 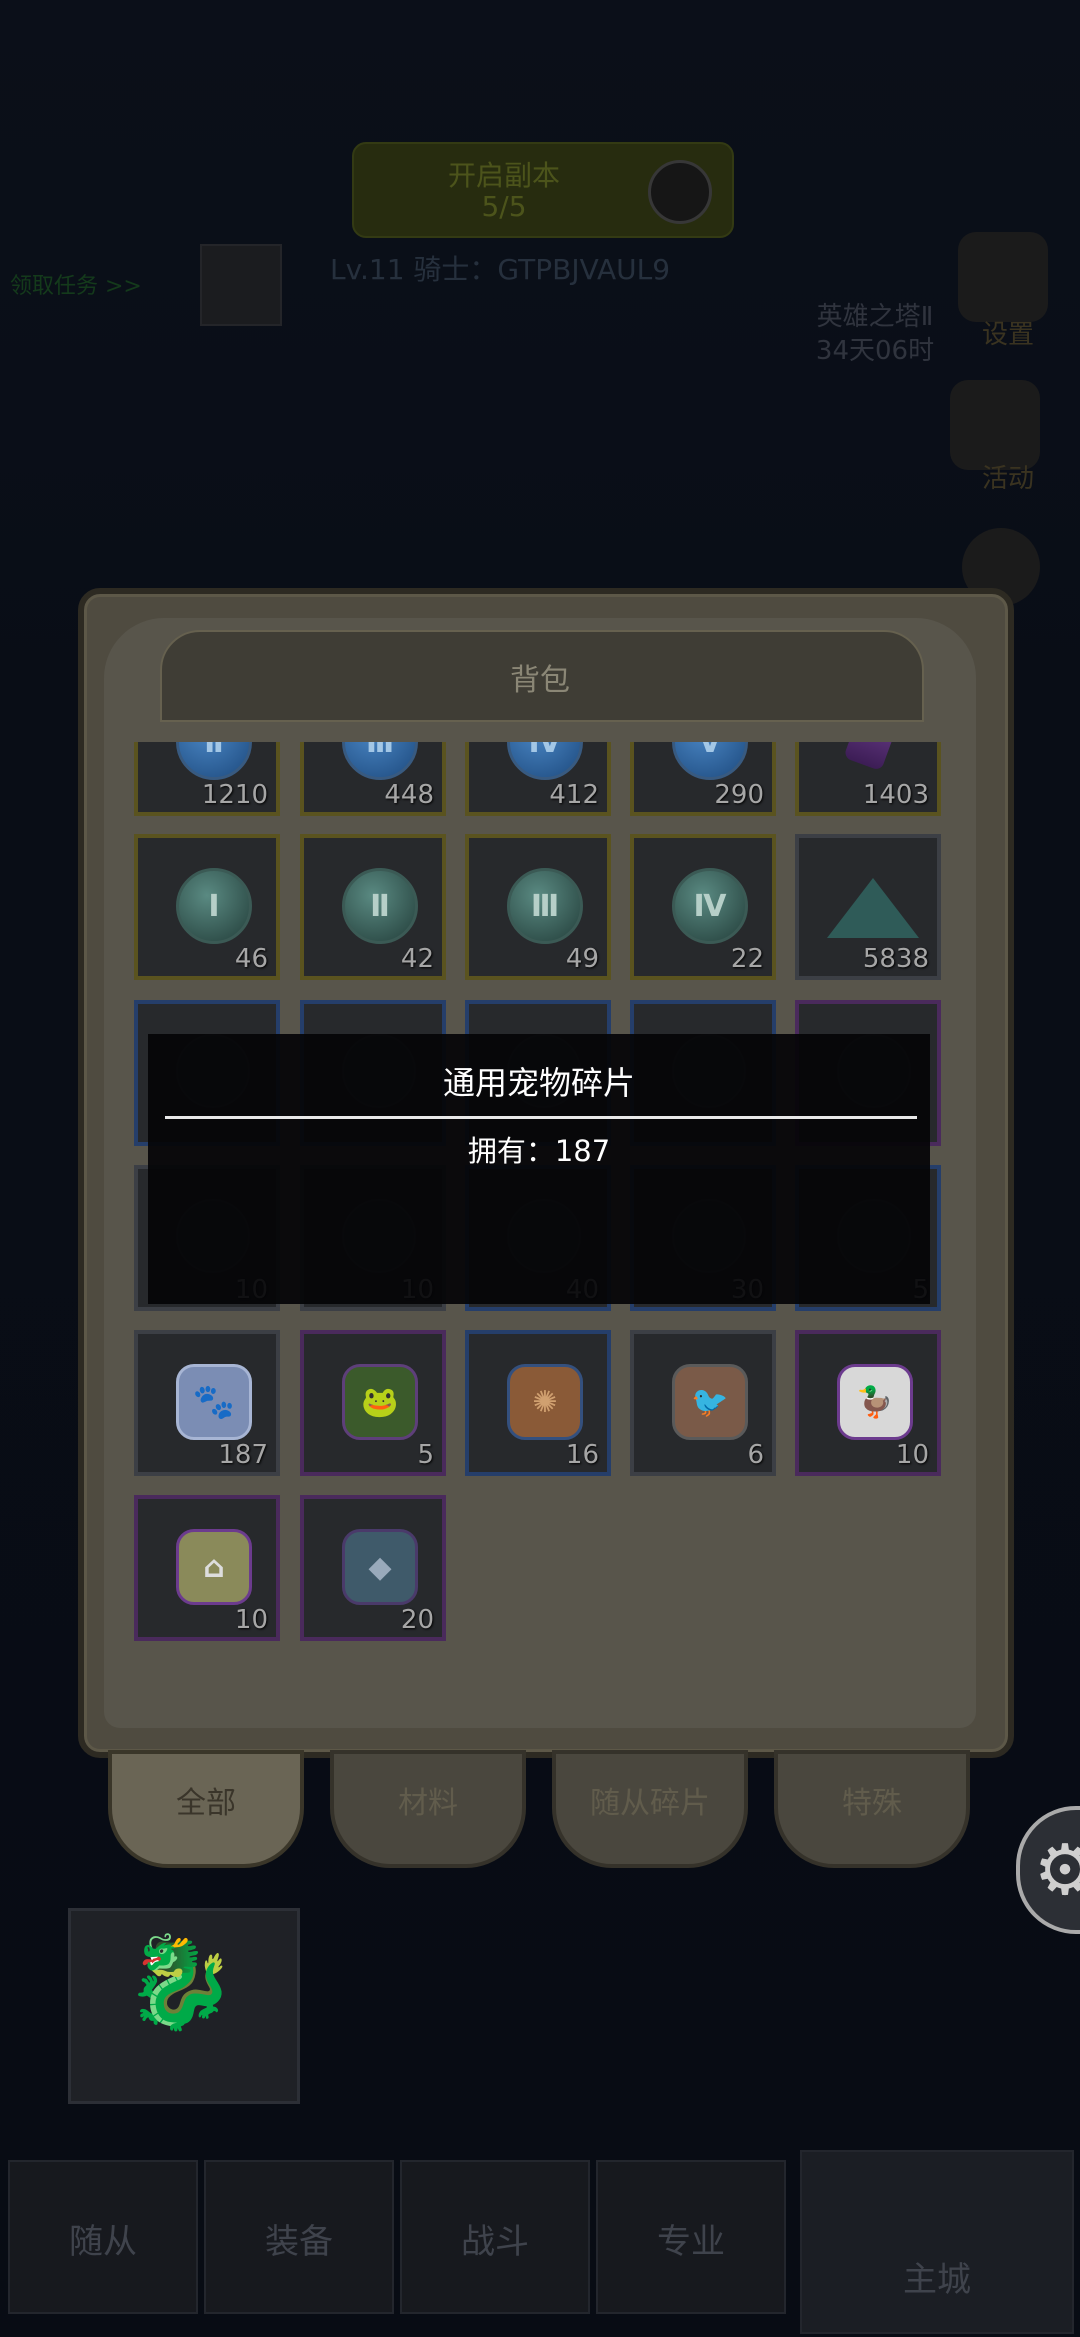 I want to click on duck-hex-icon: 🦆, so click(x=875, y=1402).